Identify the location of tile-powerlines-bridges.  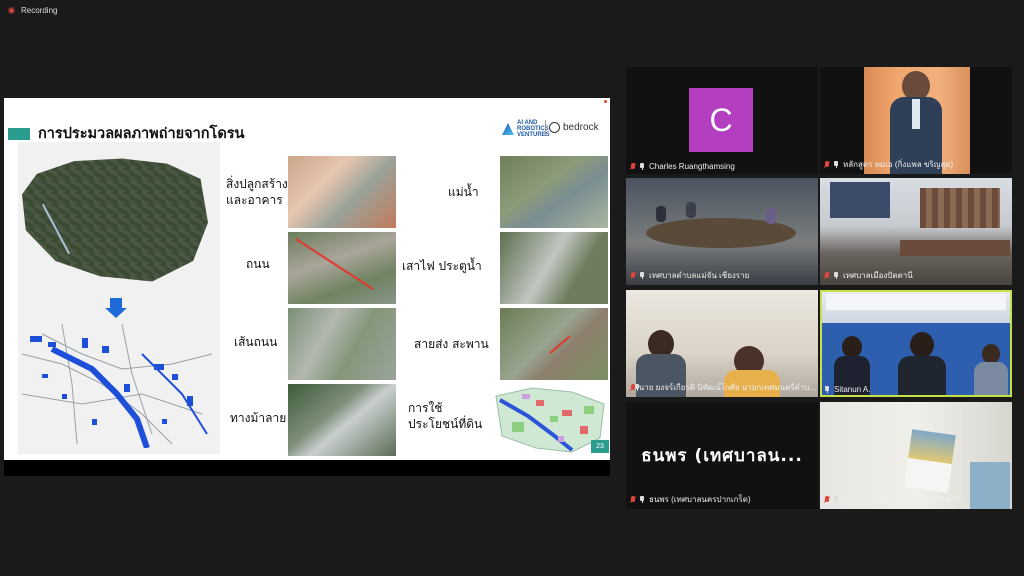
(554, 344).